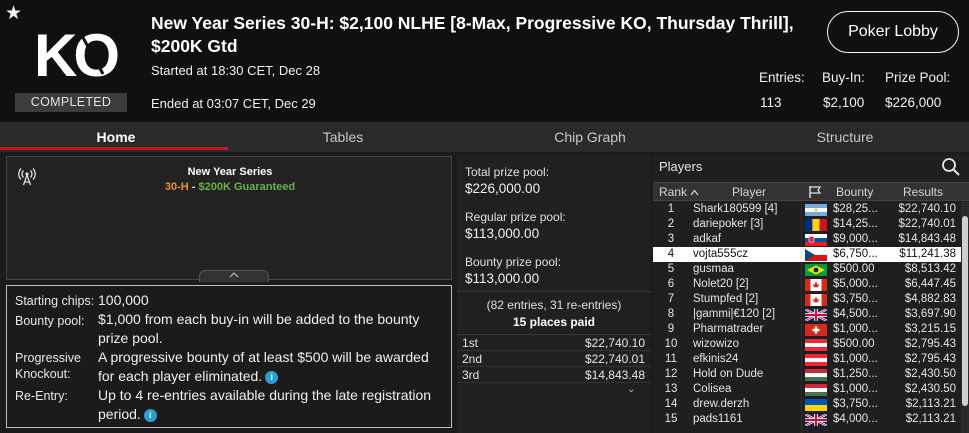 The width and height of the screenshot is (969, 433). What do you see at coordinates (930, 329) in the screenshot?
I see `player-result: $3,215.15` at bounding box center [930, 329].